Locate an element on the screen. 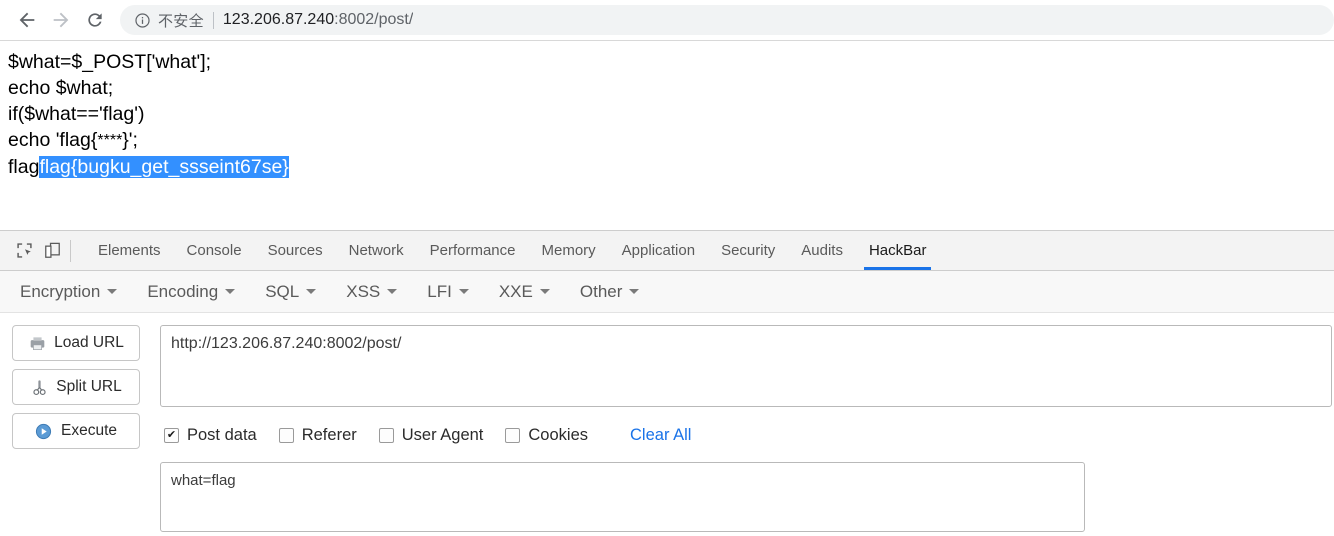  hackbar-options-row: Post data Referer User Agent Cookies C is located at coordinates (747, 435).